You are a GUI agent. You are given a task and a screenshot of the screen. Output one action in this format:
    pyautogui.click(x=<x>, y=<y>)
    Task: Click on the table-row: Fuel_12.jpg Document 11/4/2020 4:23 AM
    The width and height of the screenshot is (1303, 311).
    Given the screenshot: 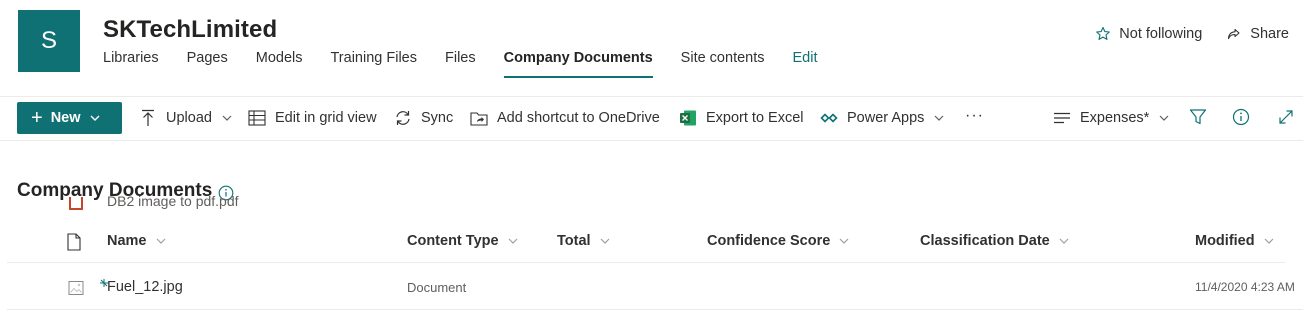 What is the action you would take?
    pyautogui.click(x=655, y=287)
    